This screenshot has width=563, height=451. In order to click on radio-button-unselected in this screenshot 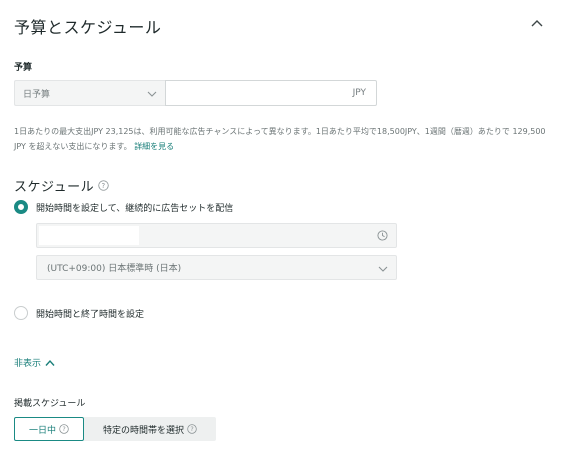, I will do `click(21, 313)`.